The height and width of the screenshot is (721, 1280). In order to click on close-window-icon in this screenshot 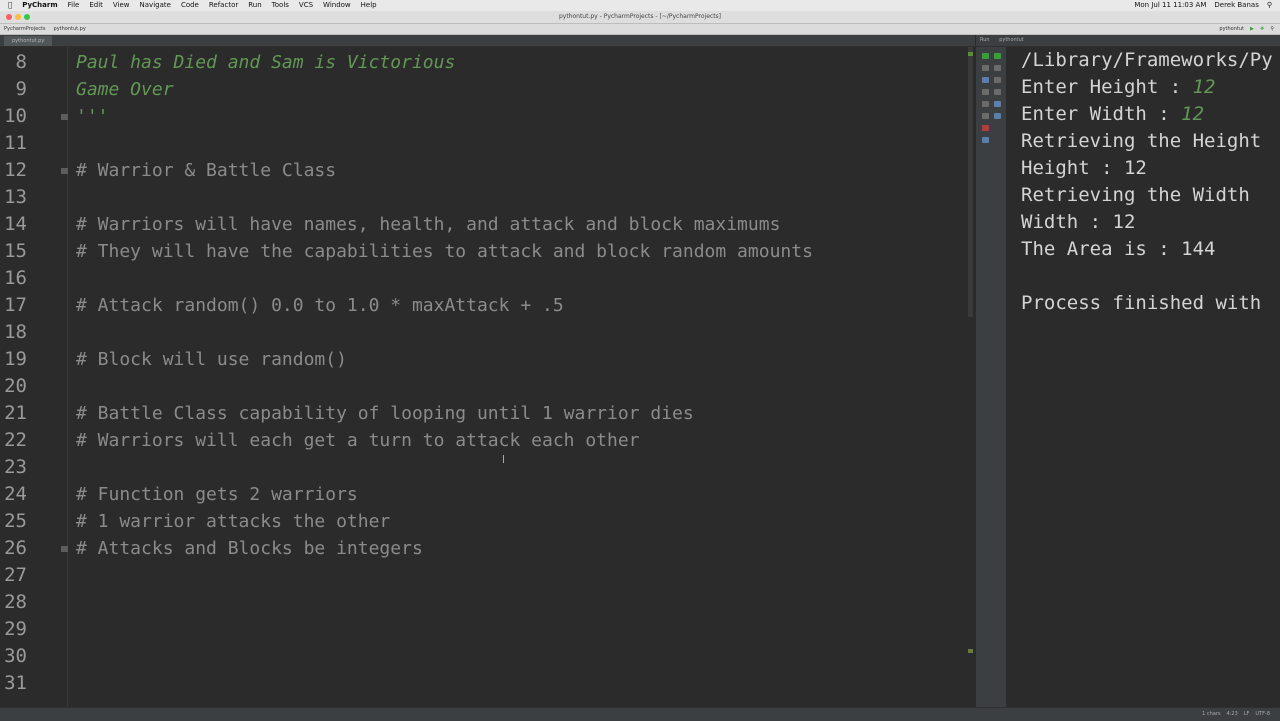, I will do `click(9, 17)`.